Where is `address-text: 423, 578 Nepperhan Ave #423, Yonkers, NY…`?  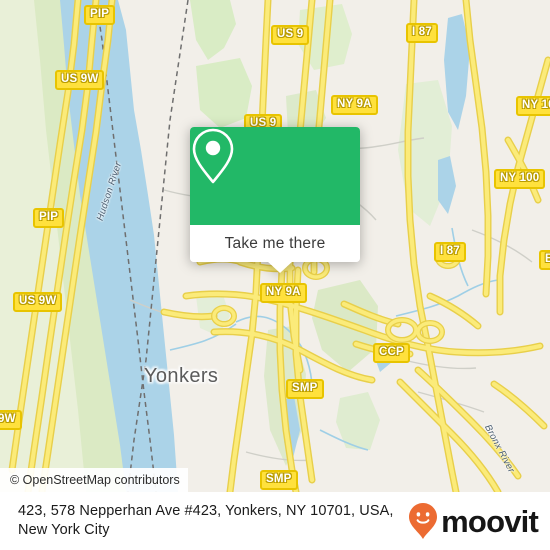 address-text: 423, 578 Nepperhan Ave #423, Yonkers, NY… is located at coordinates (206, 520).